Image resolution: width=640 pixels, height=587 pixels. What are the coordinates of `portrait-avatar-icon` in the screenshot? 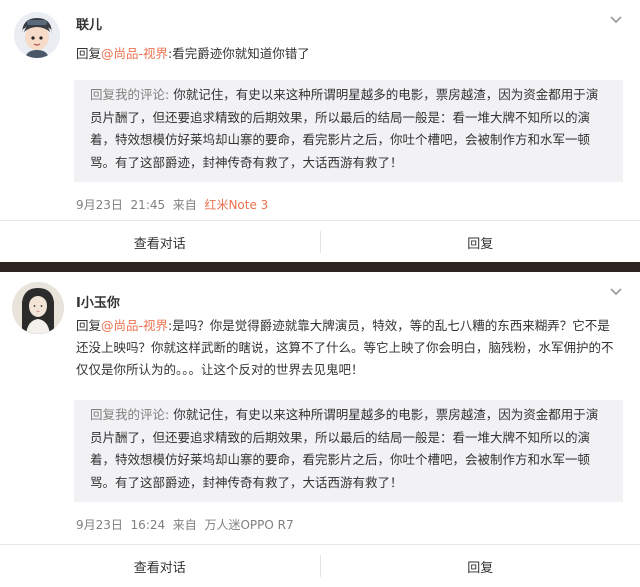 It's located at (38, 308).